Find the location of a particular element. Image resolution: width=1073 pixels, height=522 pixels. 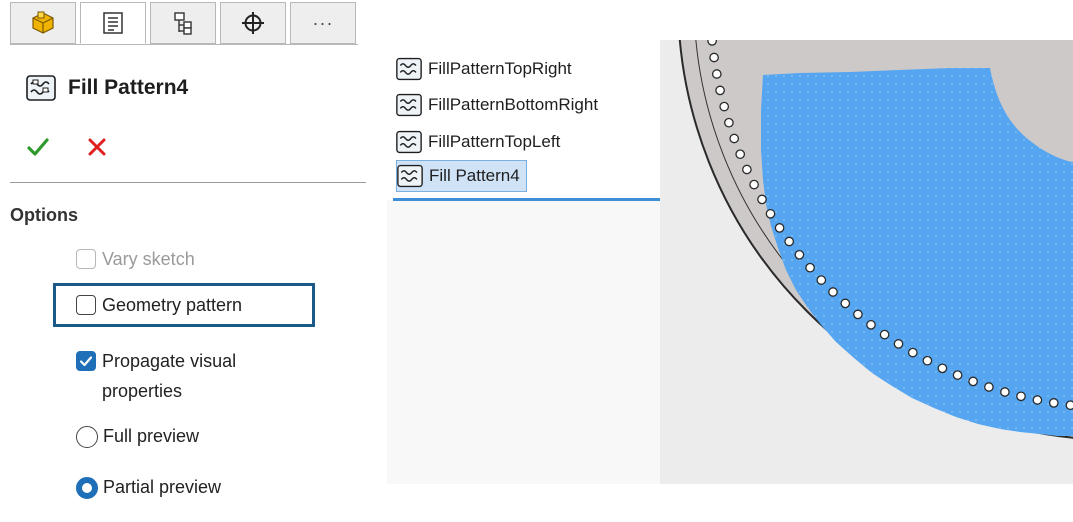

section-divider is located at coordinates (188, 182).